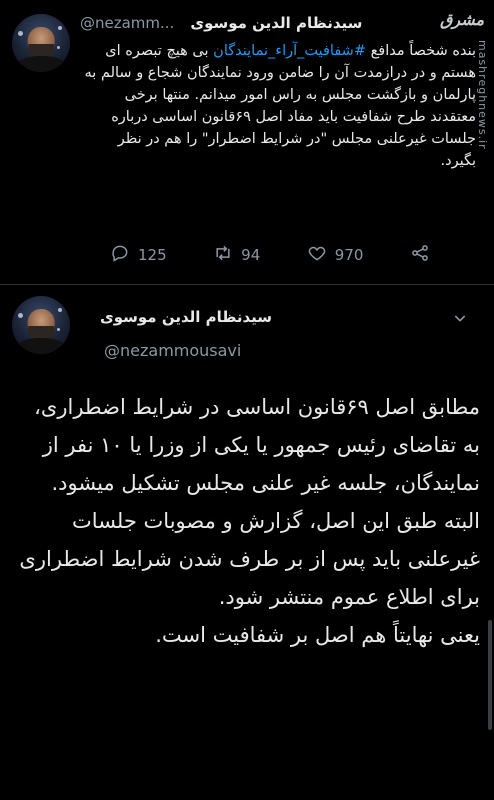  Describe the element at coordinates (120, 255) in the screenshot. I see `reply-icon` at that location.